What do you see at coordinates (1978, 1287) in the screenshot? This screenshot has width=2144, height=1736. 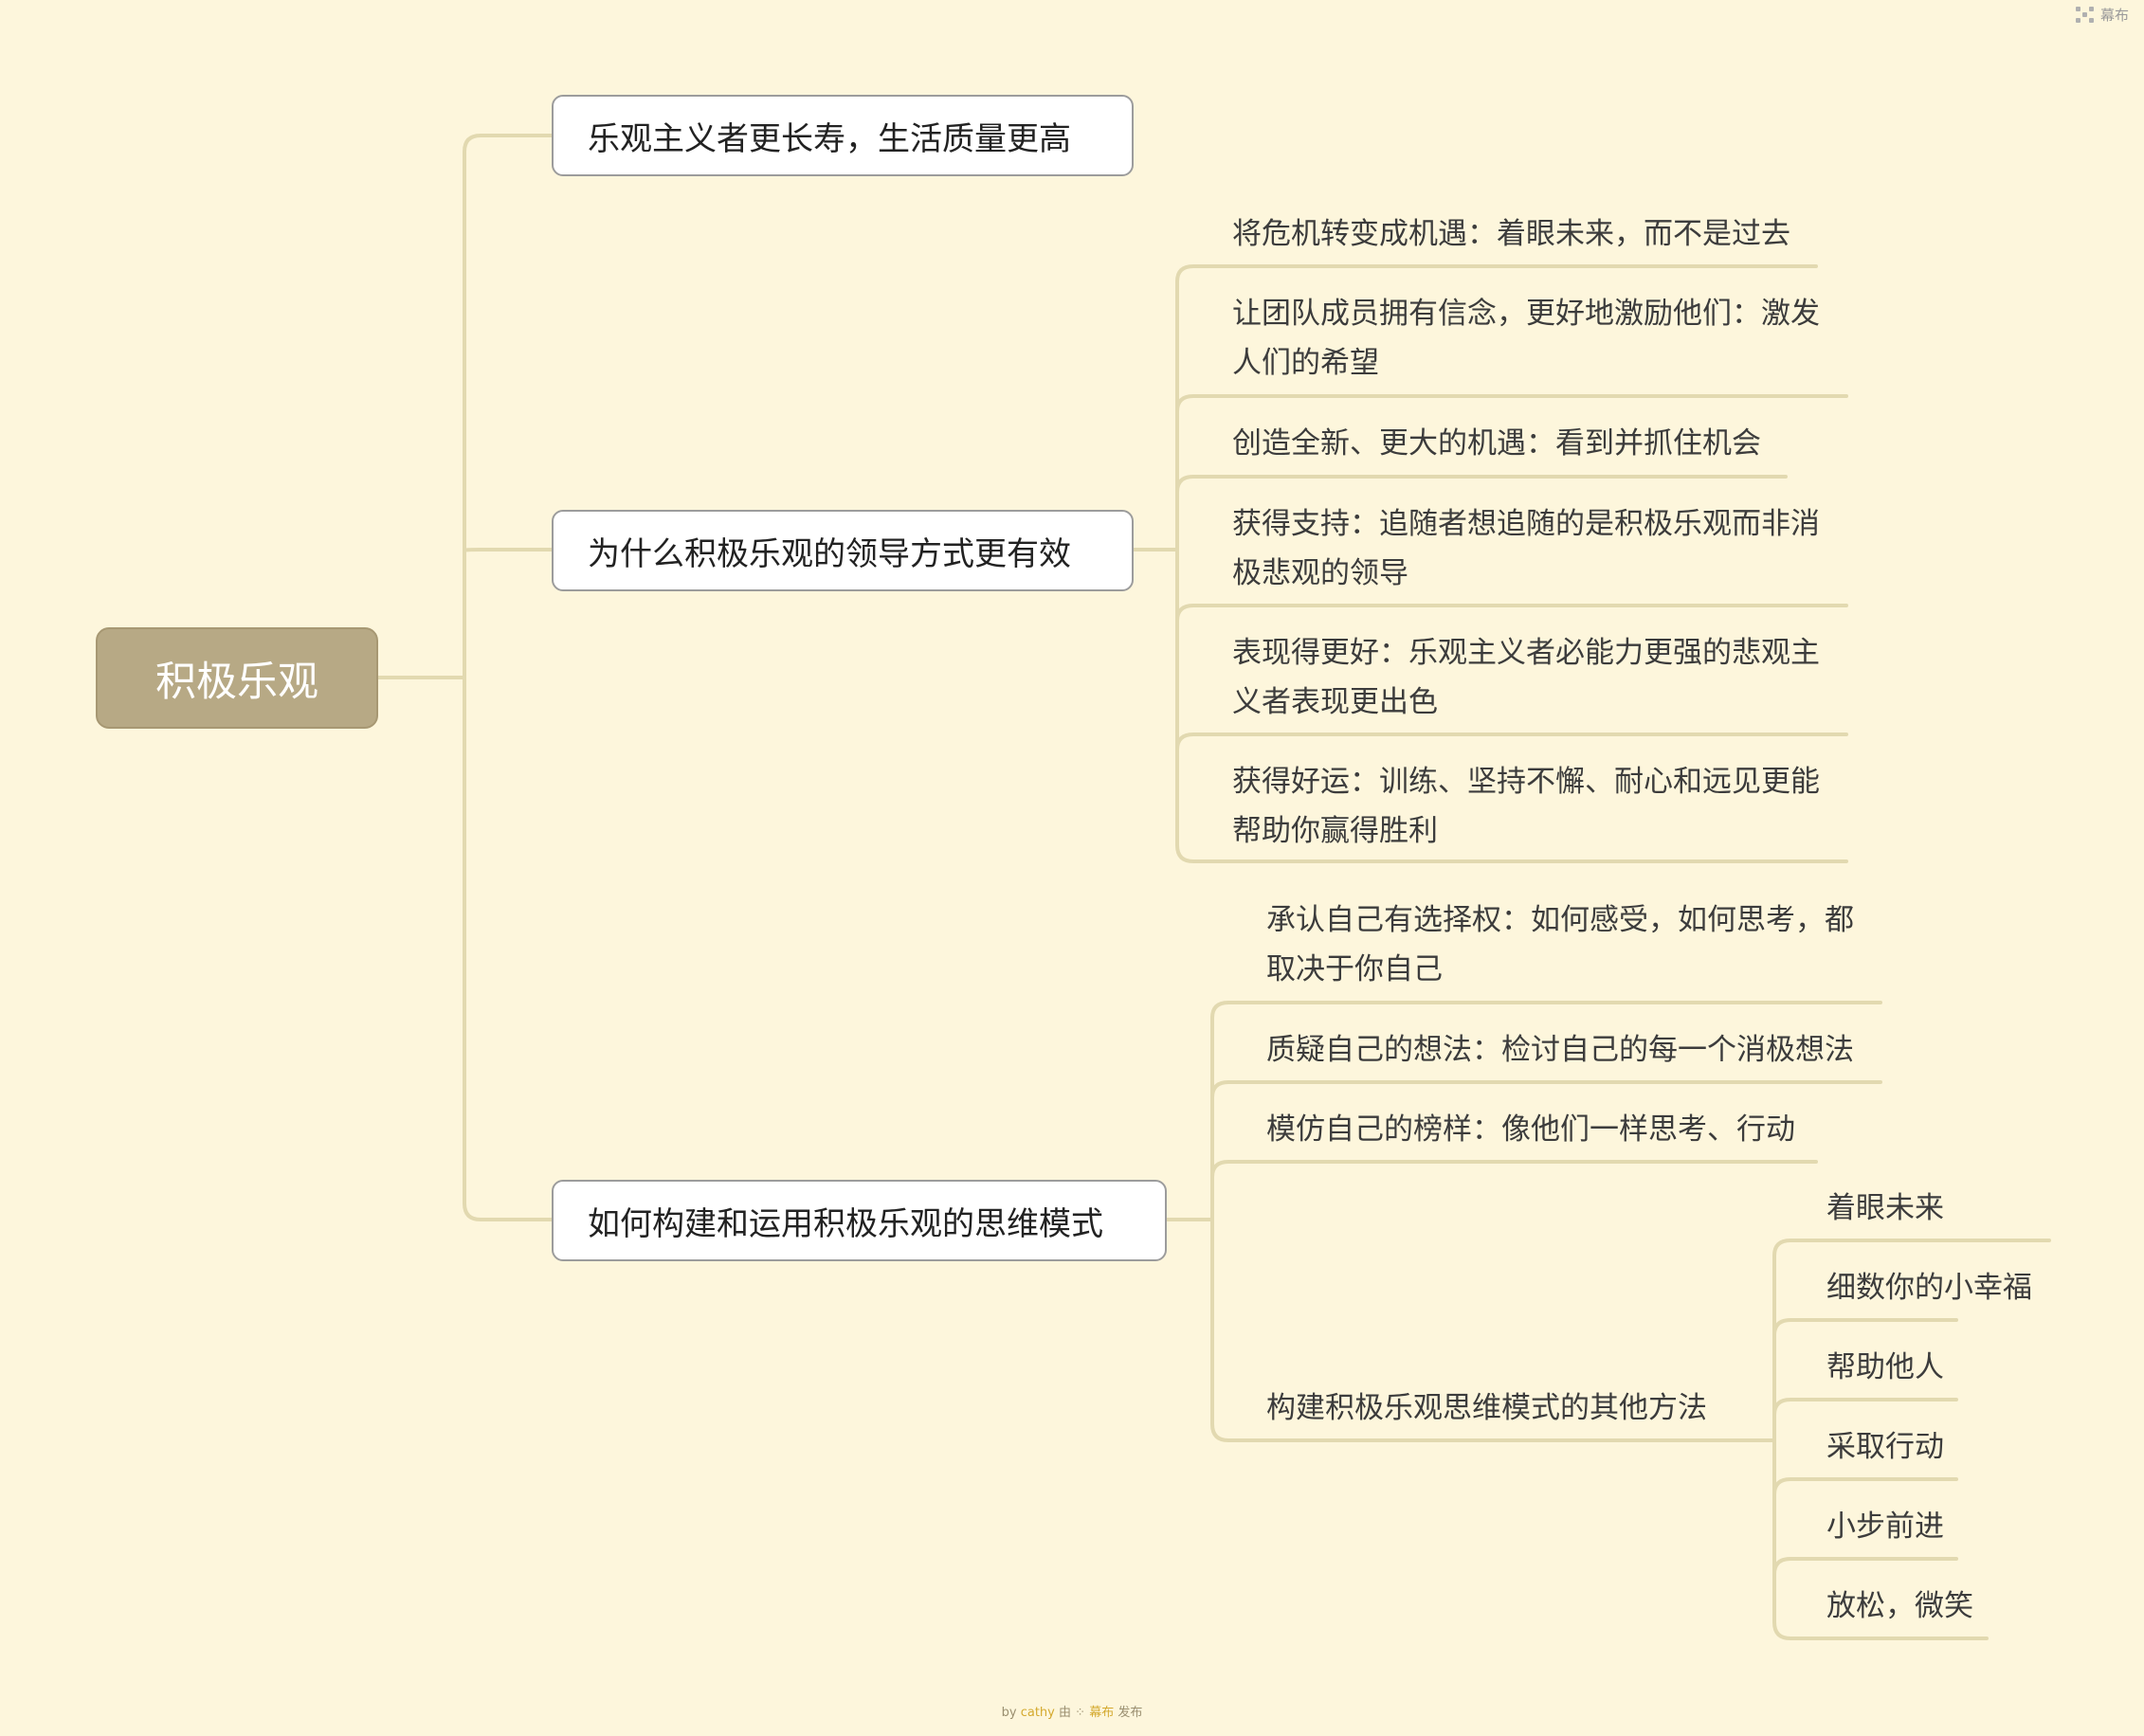 I see `method-item-2: 细数你的小幸福` at bounding box center [1978, 1287].